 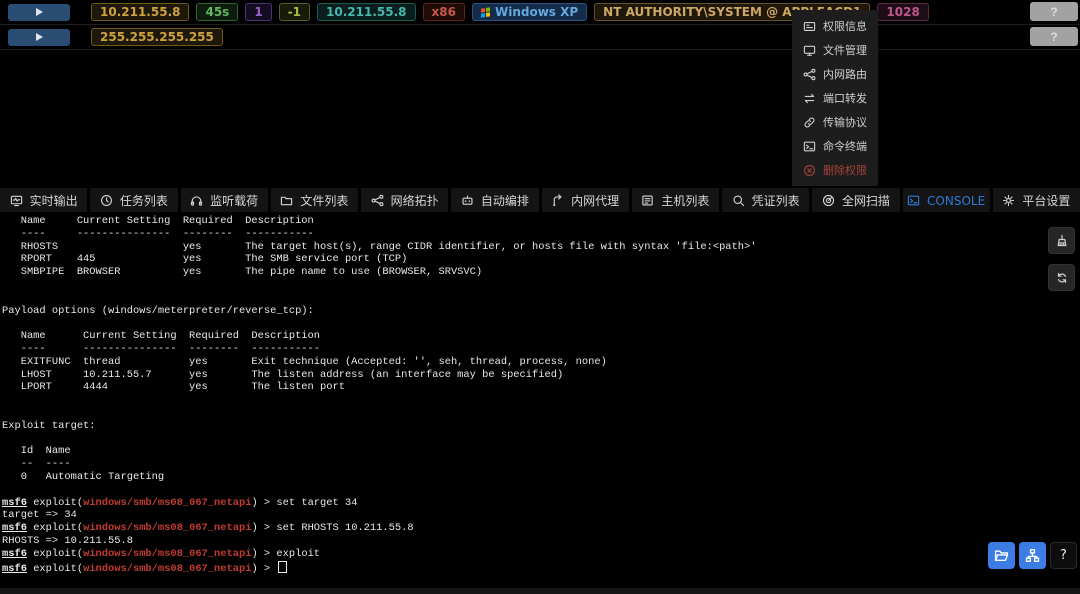 I want to click on session-ip-badge: 10.211.55.8, so click(x=140, y=12).